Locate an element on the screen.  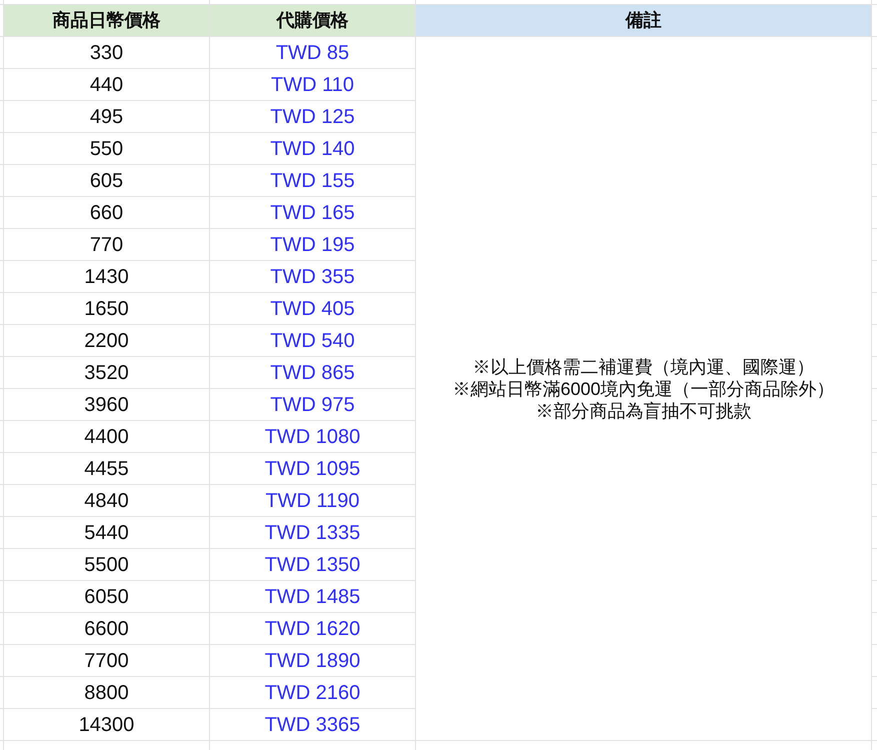
table-cell: 1650 is located at coordinates (106, 308).